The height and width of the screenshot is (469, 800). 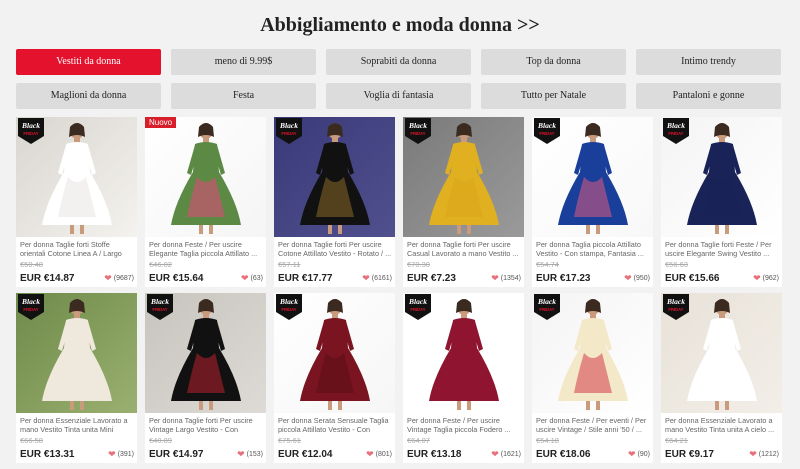 I want to click on likes-count: ❤ (90), so click(x=639, y=454).